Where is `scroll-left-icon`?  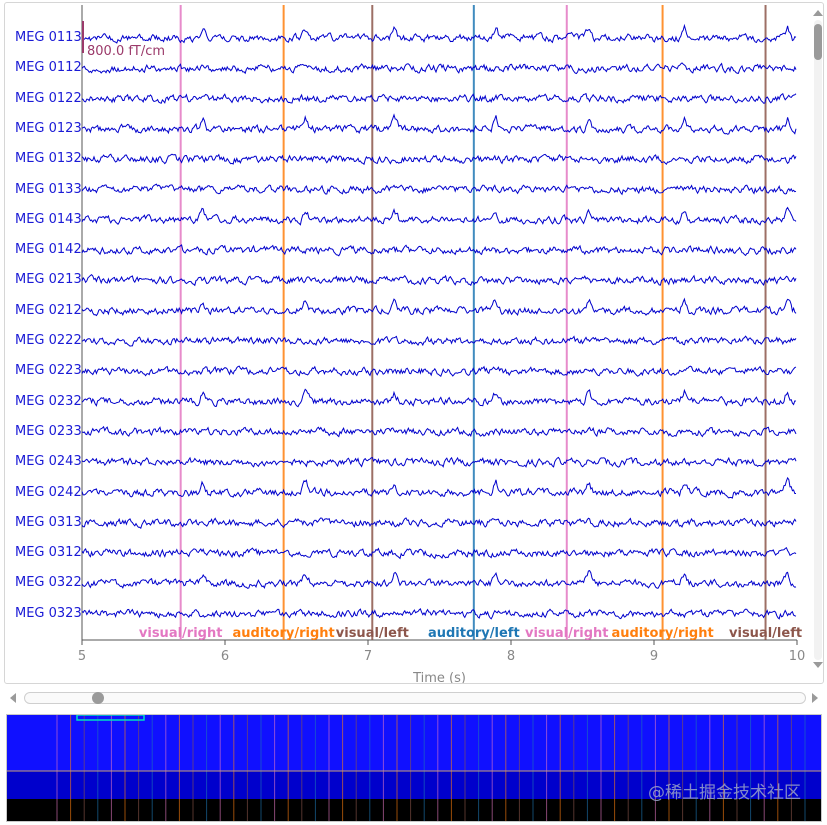 scroll-left-icon is located at coordinates (13, 698).